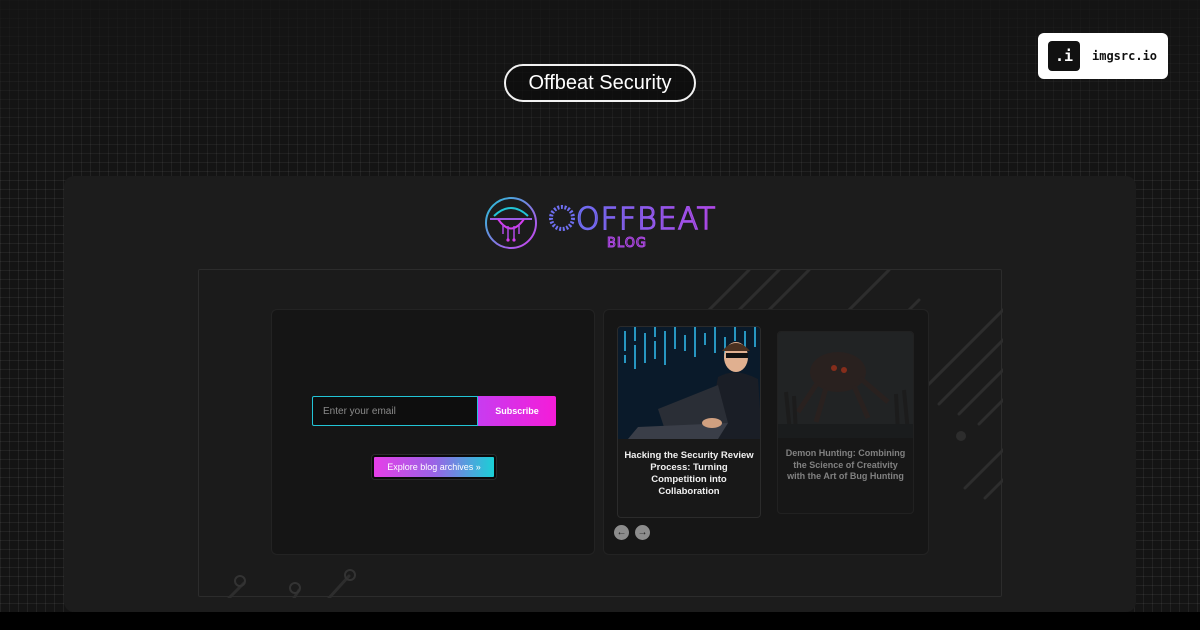 This screenshot has width=1200, height=630. I want to click on bottom-bar, so click(600, 621).